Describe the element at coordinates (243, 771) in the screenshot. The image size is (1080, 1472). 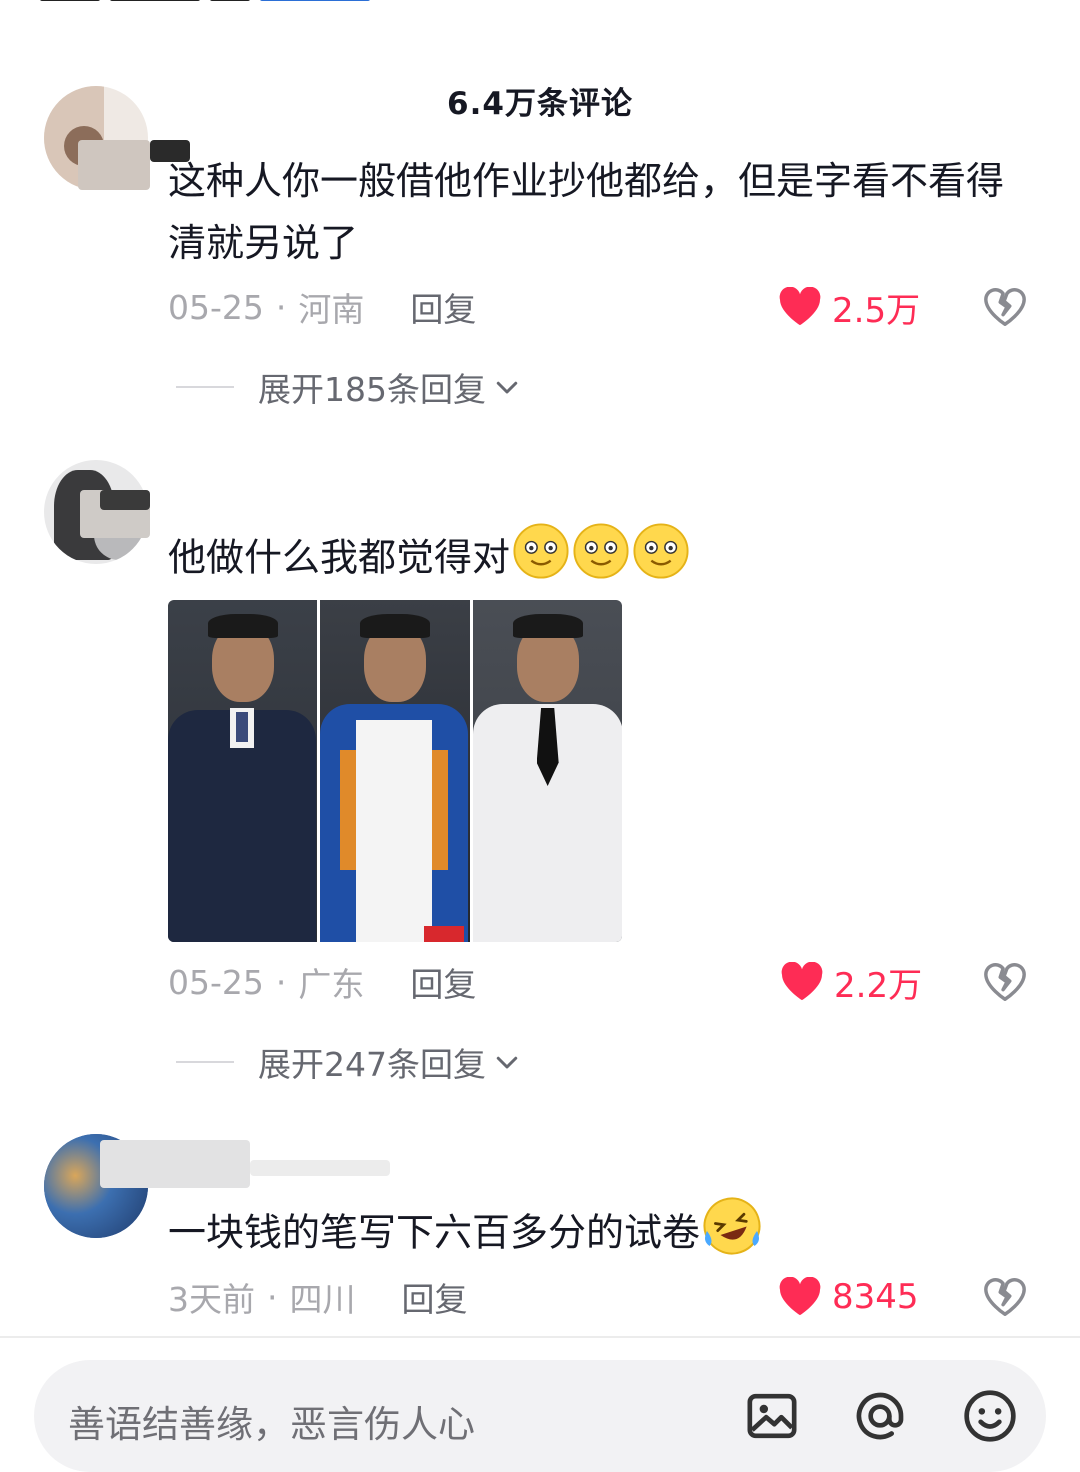
I see `photo-suit` at that location.